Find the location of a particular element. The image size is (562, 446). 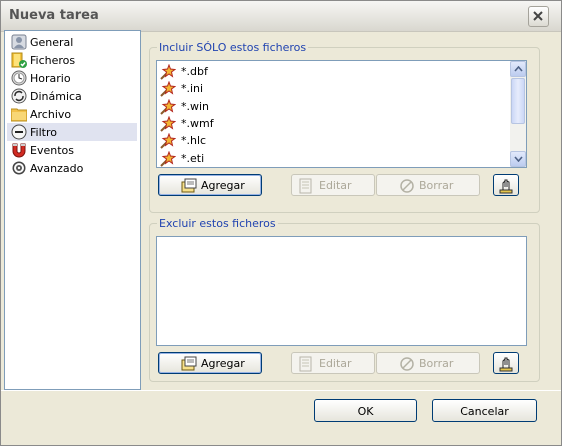

sidebar-item-label: General is located at coordinates (52, 42).